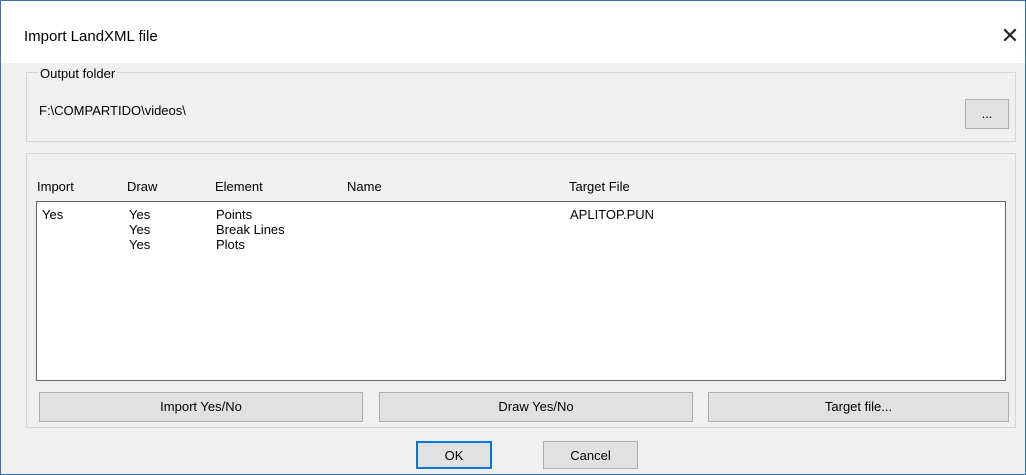  What do you see at coordinates (52, 215) in the screenshot?
I see `row-0-import: Yes` at bounding box center [52, 215].